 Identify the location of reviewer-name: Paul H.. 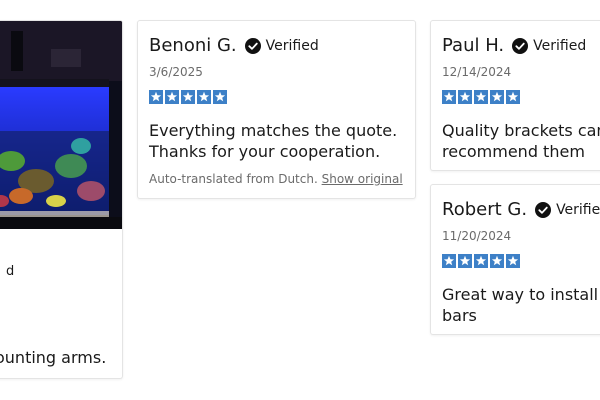
(473, 45).